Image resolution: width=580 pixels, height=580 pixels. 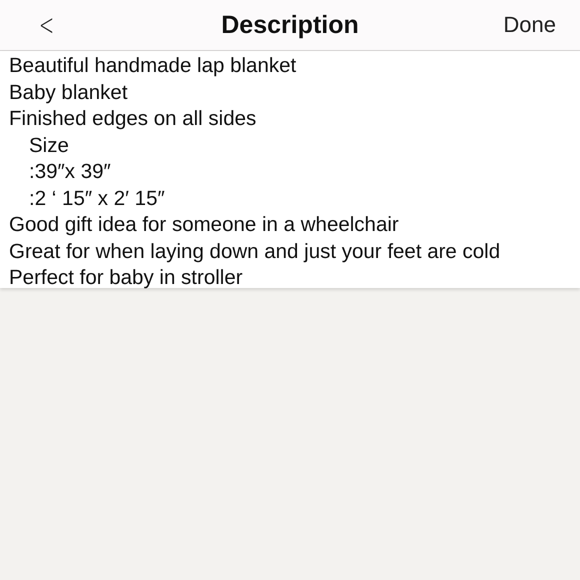 I want to click on description-line: Great for when laying down and just your feet are cold, so click(x=254, y=251).